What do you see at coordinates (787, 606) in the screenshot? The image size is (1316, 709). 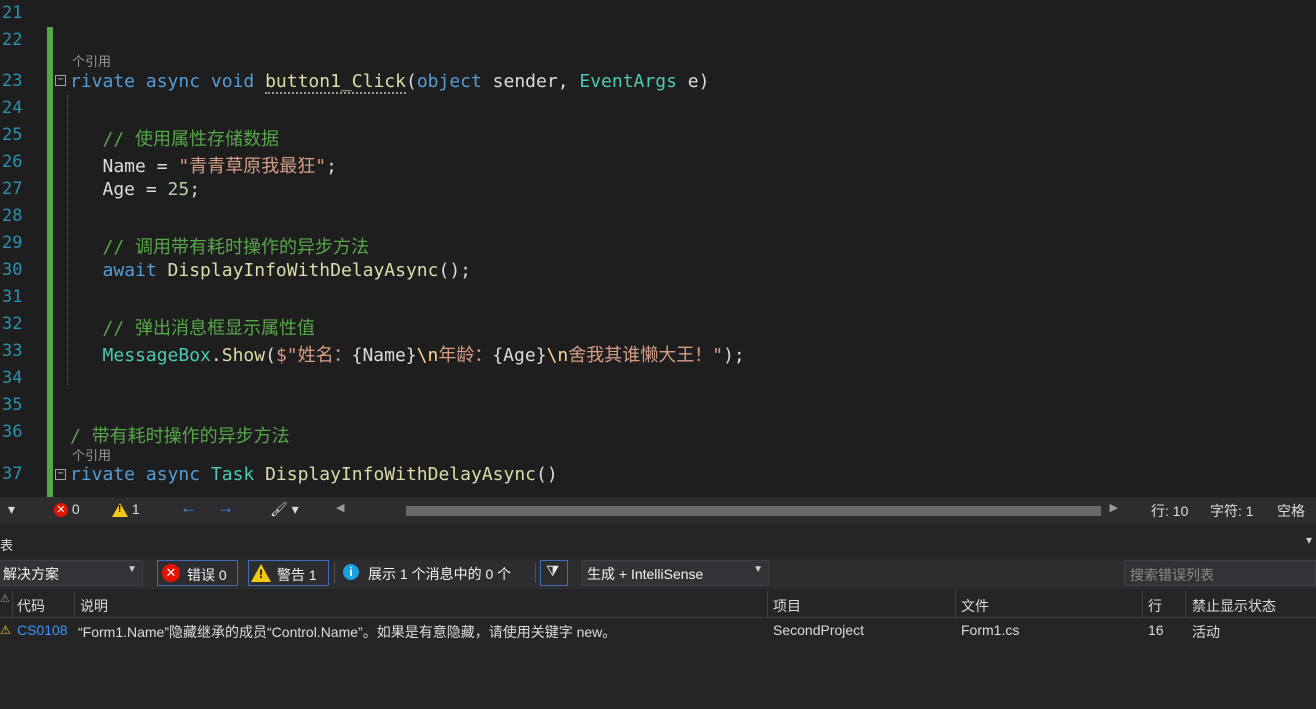 I see `column-header-project: 项目` at bounding box center [787, 606].